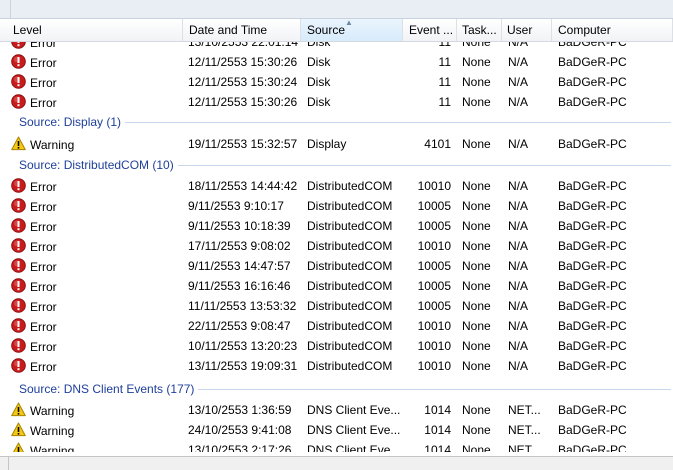 The width and height of the screenshot is (673, 470). Describe the element at coordinates (437, 410) in the screenshot. I see `event-id-cell: 1014` at that location.